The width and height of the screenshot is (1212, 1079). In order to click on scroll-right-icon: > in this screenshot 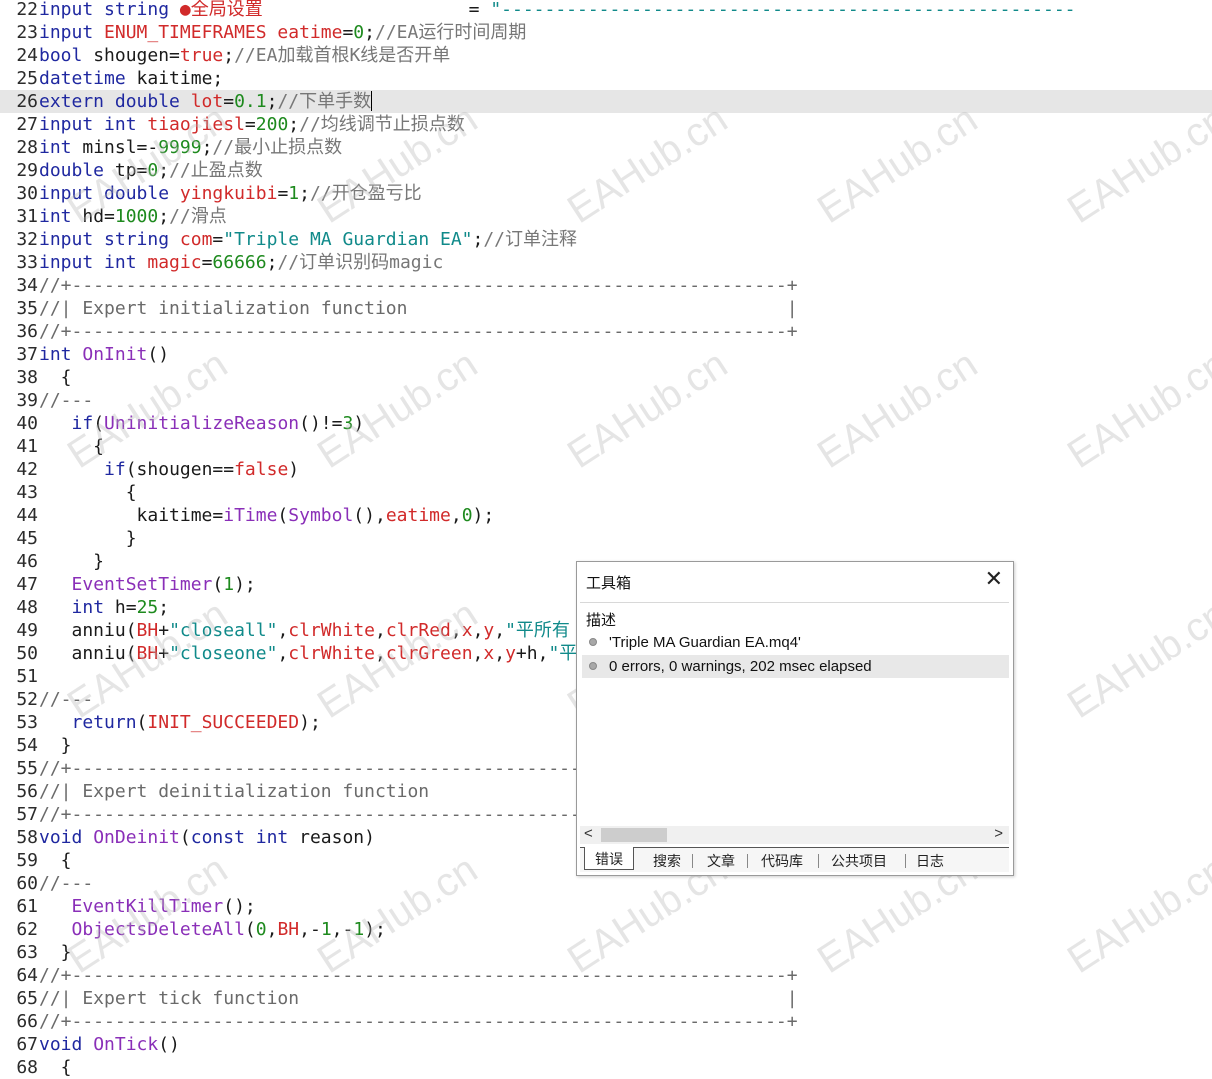, I will do `click(998, 833)`.